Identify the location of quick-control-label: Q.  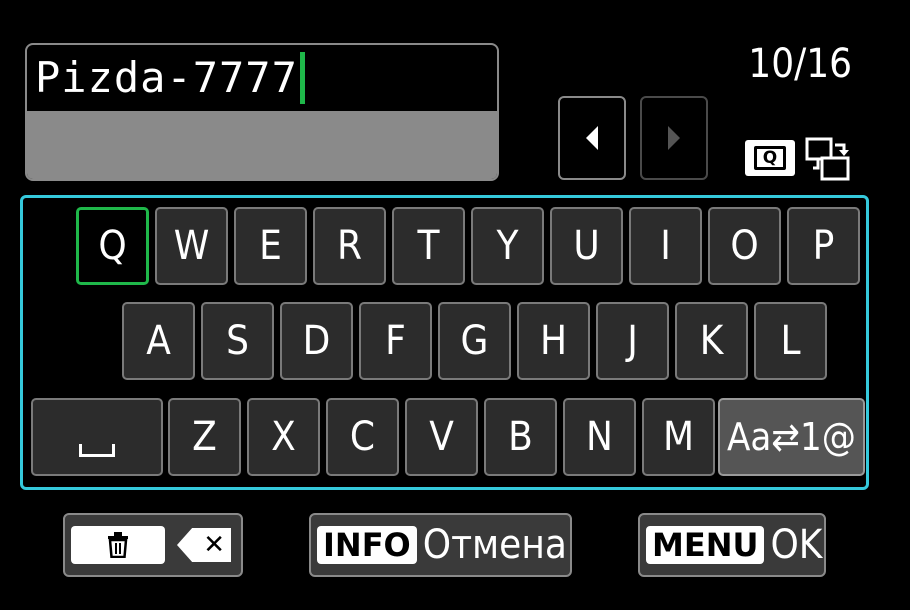
(770, 158).